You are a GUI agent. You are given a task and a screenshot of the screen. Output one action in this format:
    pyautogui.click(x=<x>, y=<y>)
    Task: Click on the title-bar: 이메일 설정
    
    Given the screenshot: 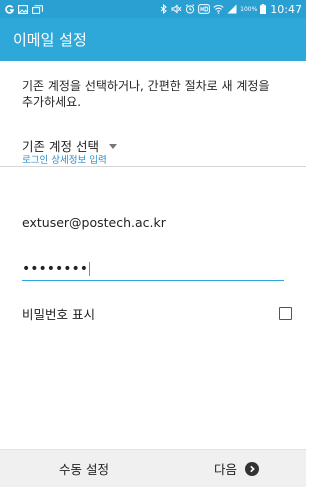 What is the action you would take?
    pyautogui.click(x=153, y=39)
    